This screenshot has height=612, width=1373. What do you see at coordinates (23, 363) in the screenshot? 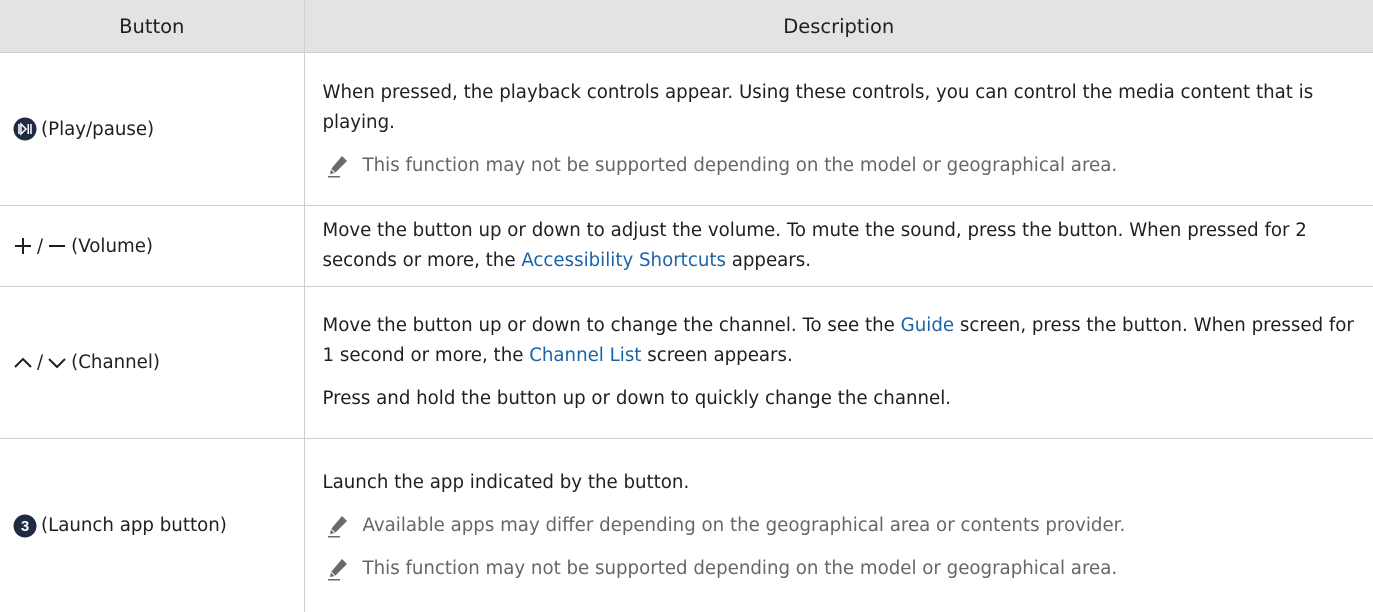
I see `chevron-up-icon` at bounding box center [23, 363].